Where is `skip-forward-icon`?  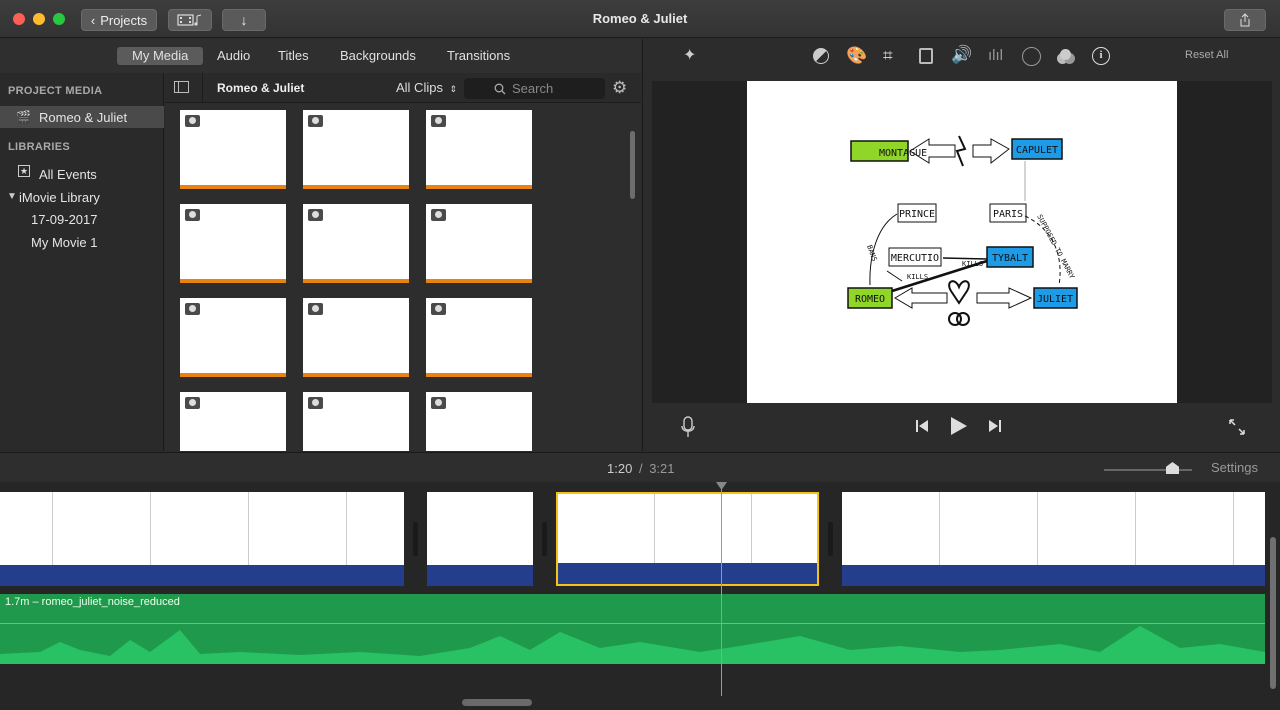
skip-forward-icon is located at coordinates (995, 428).